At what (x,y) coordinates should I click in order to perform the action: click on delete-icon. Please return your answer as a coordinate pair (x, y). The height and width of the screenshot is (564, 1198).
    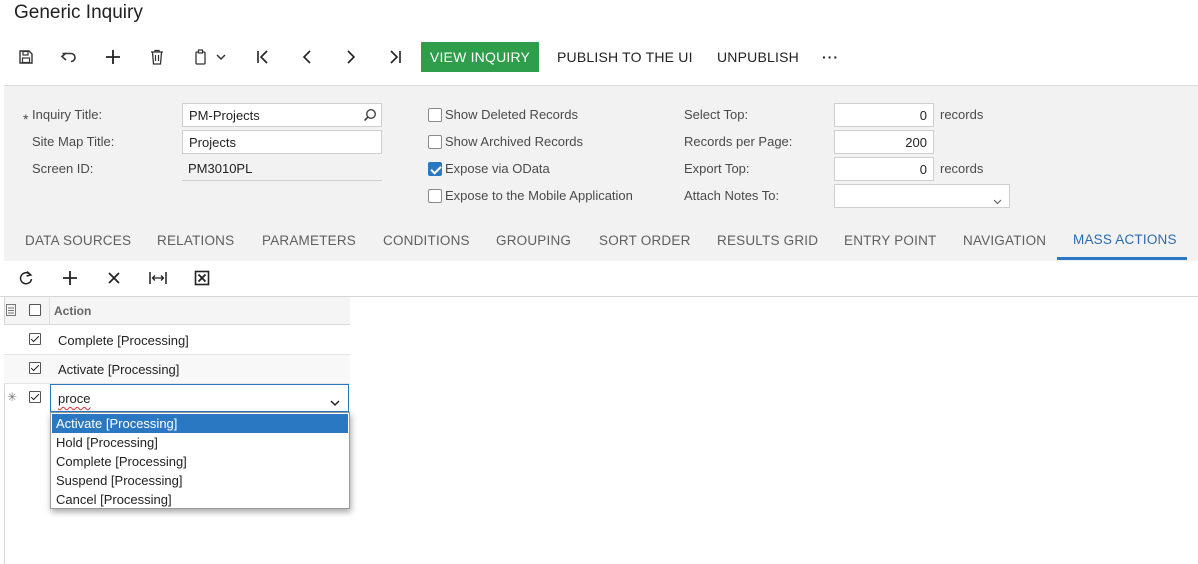
    Looking at the image, I should click on (157, 57).